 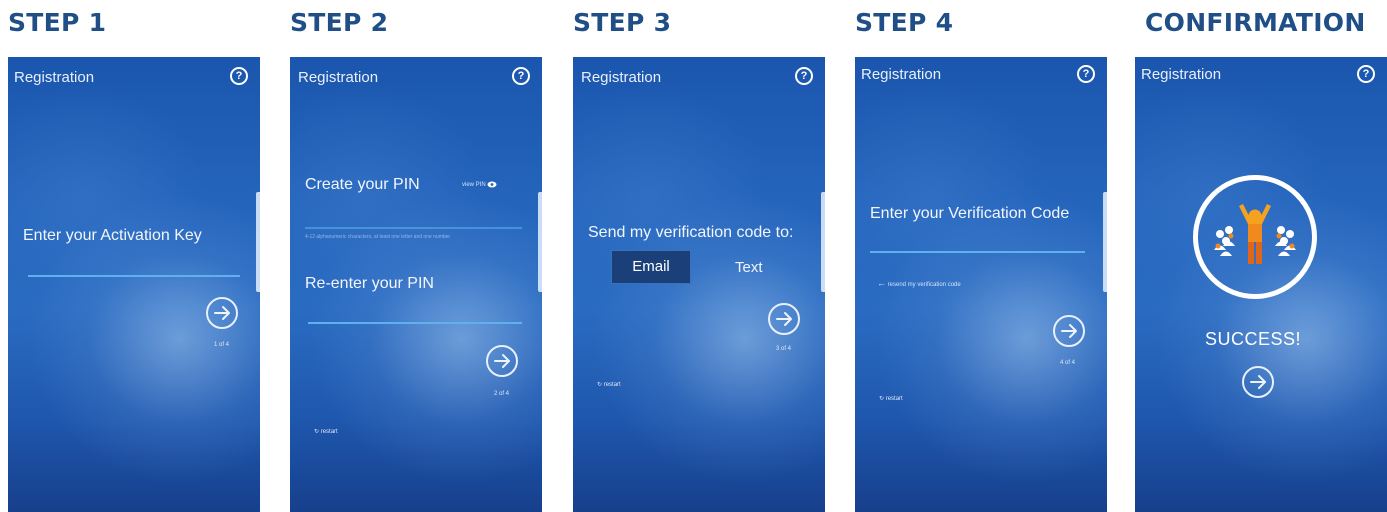 I want to click on resend-label: resend my verification code, so click(x=924, y=285).